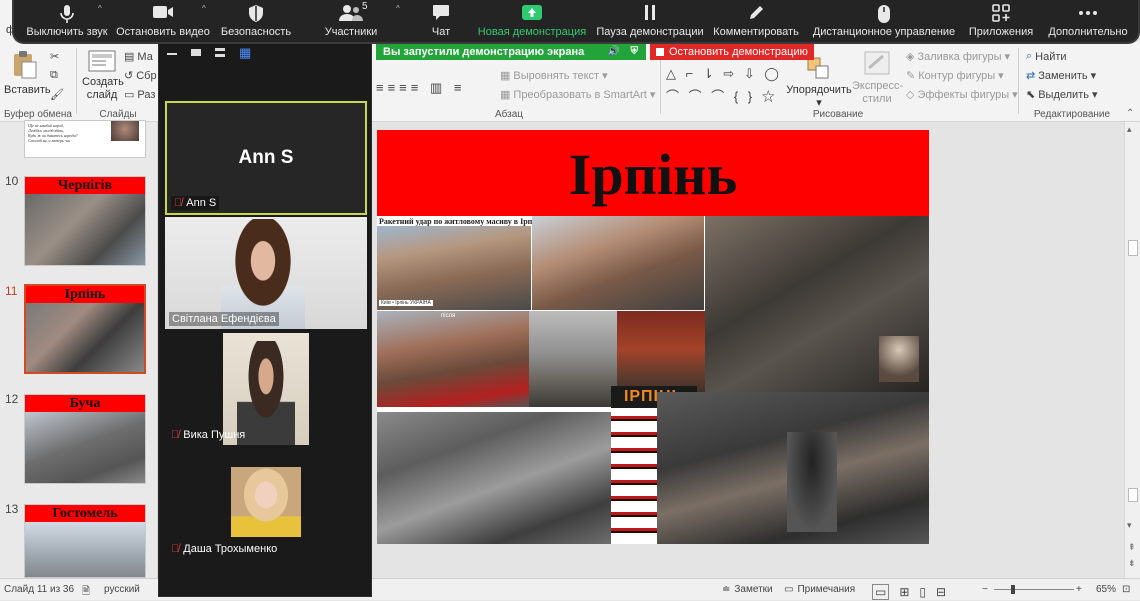 The image size is (1140, 601). I want to click on slide-thumbnail-10: Чернігів, so click(85, 221).